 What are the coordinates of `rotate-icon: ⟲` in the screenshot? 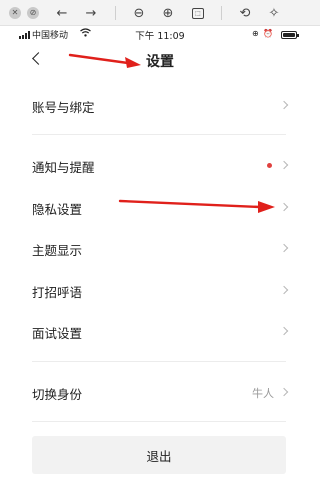 It's located at (245, 13).